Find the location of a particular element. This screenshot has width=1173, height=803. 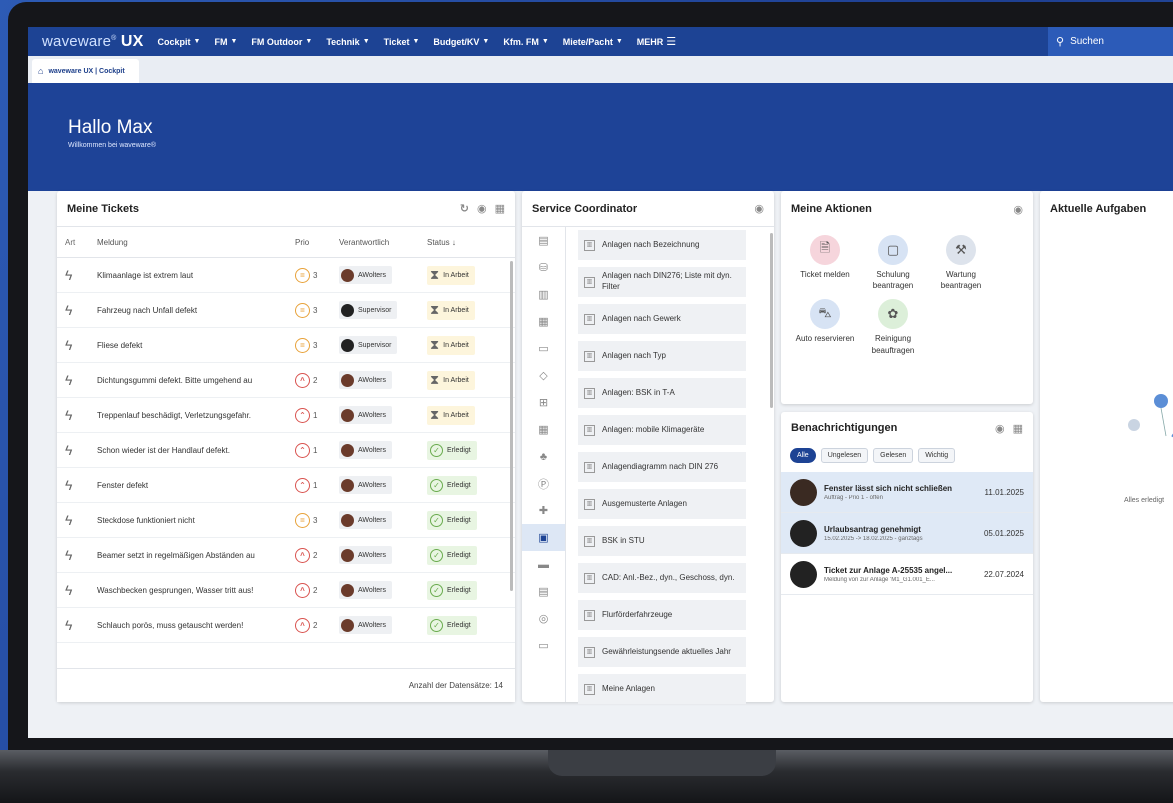

nav-item-fm-outdoor: FM Outdoor ▼ is located at coordinates (281, 42).